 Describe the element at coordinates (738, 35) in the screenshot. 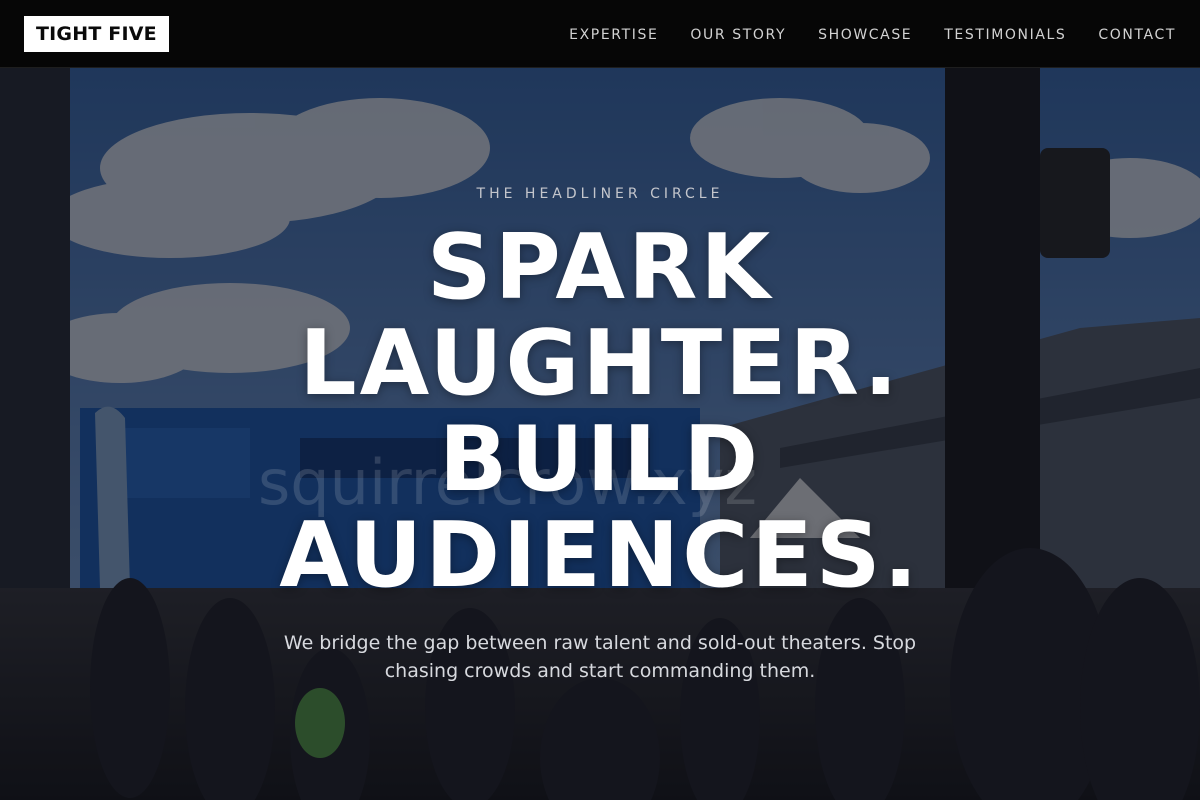

I see `nav-link-our-story: OUR STORY` at that location.